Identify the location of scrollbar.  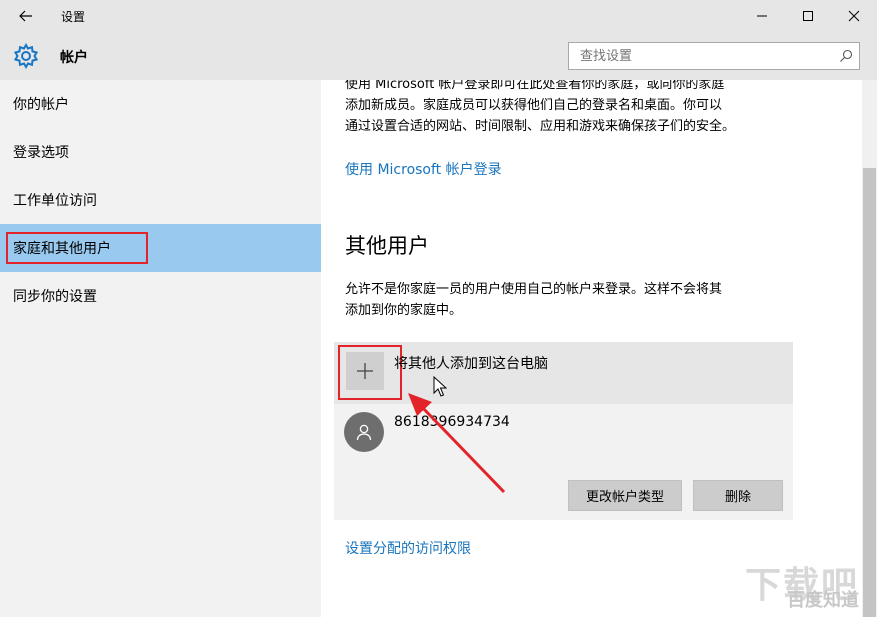
(869, 348).